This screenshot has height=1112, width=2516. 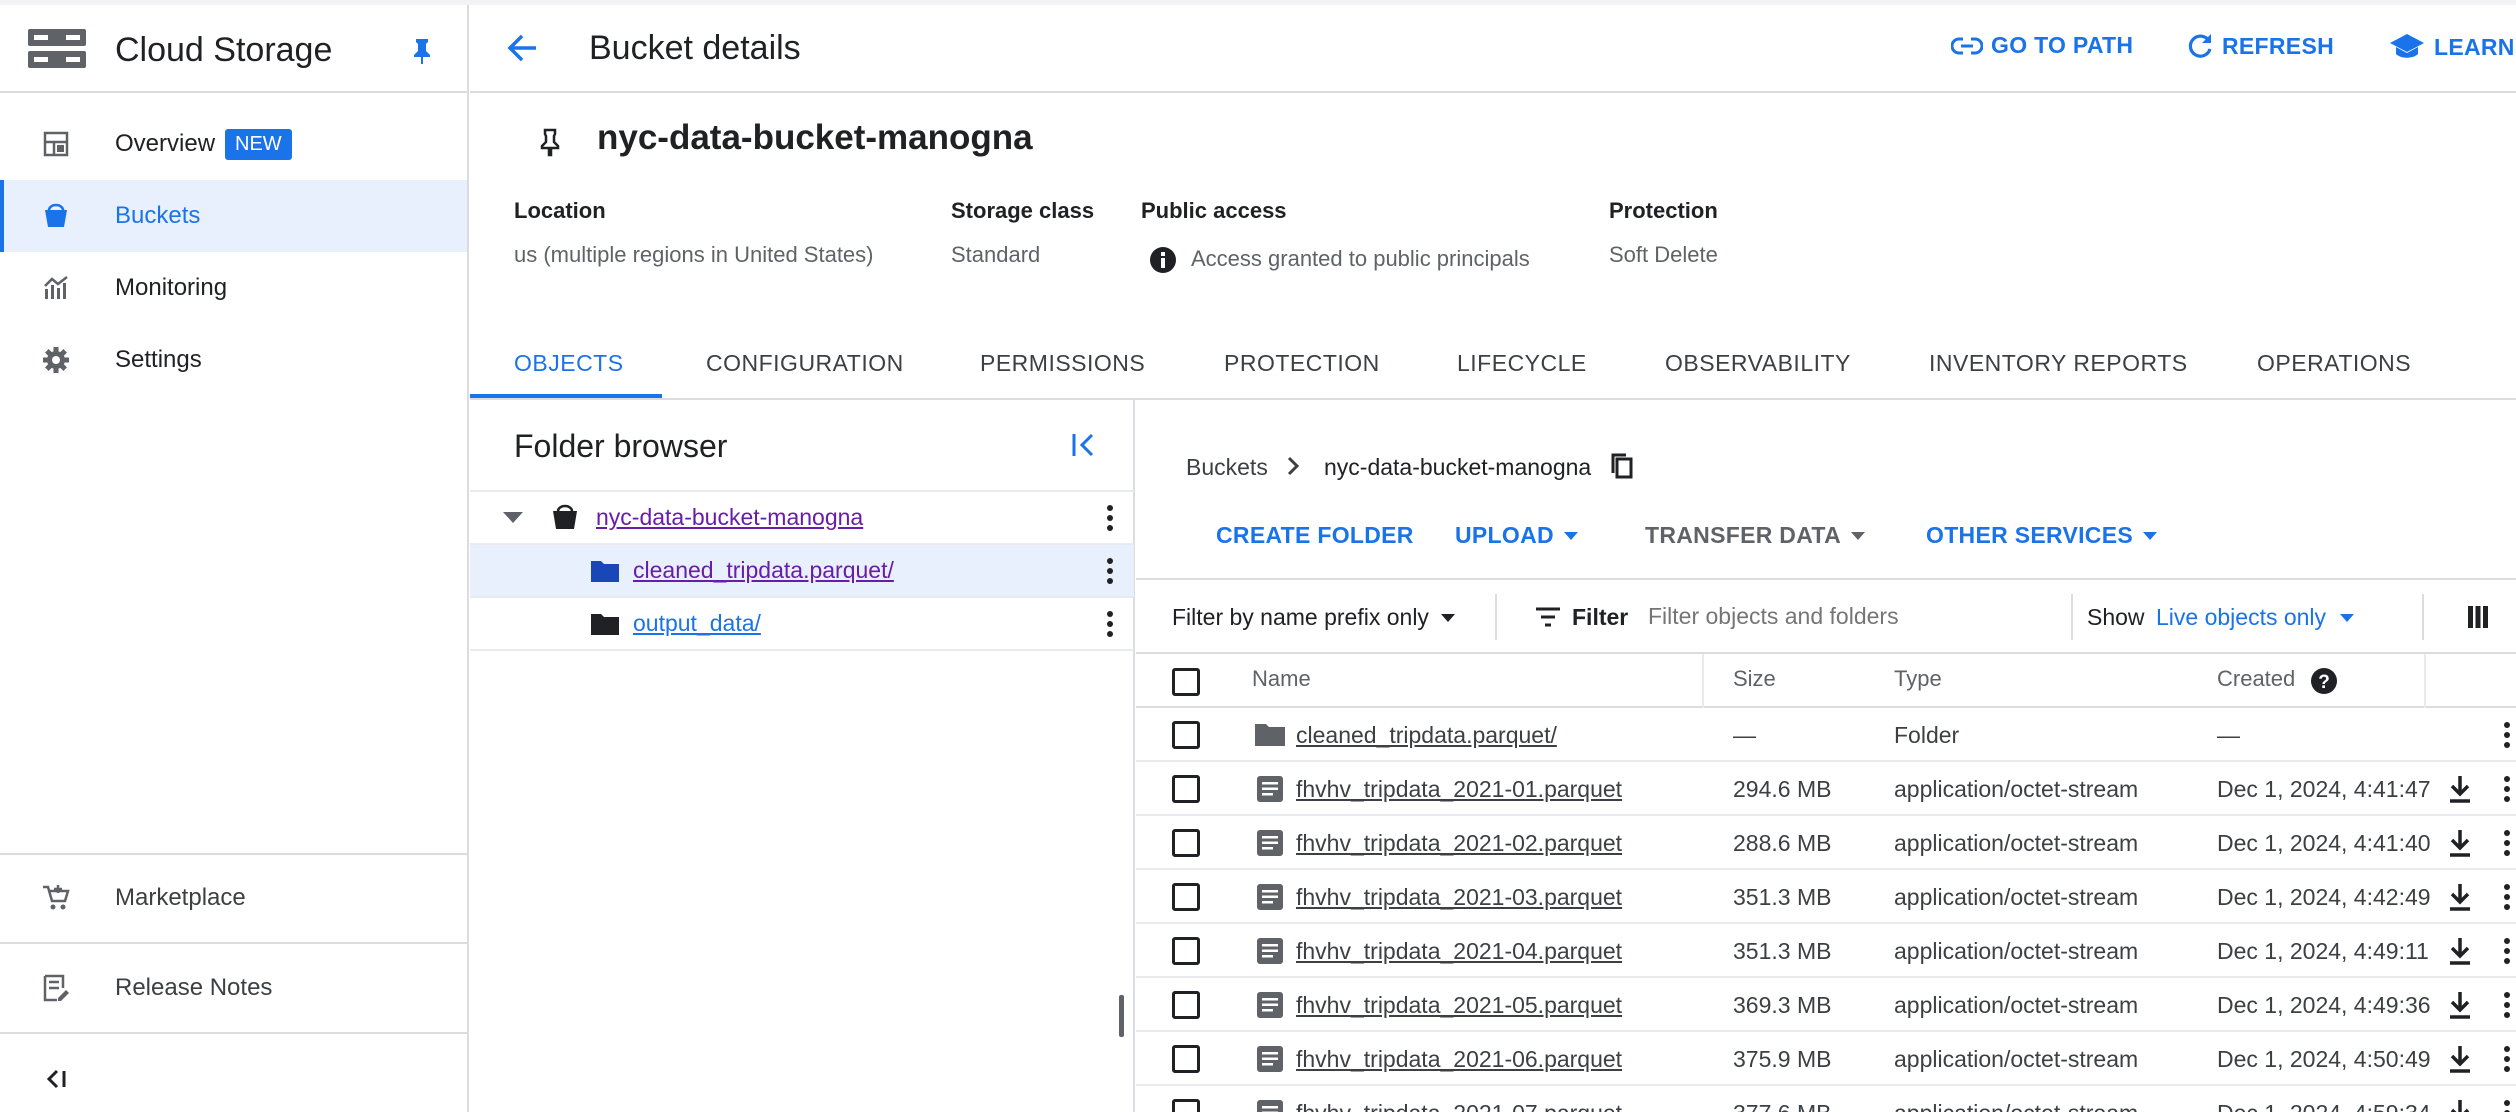 I want to click on sidebar-item-overview: Overview NEW, so click(x=233, y=144).